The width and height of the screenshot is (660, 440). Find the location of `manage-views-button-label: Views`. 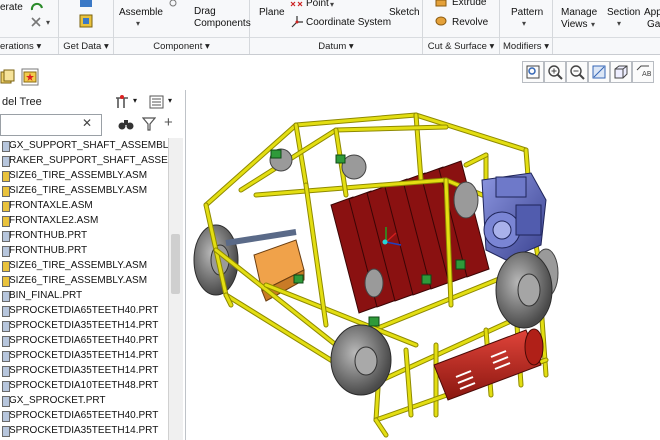

manage-views-button-label: Views is located at coordinates (574, 24).